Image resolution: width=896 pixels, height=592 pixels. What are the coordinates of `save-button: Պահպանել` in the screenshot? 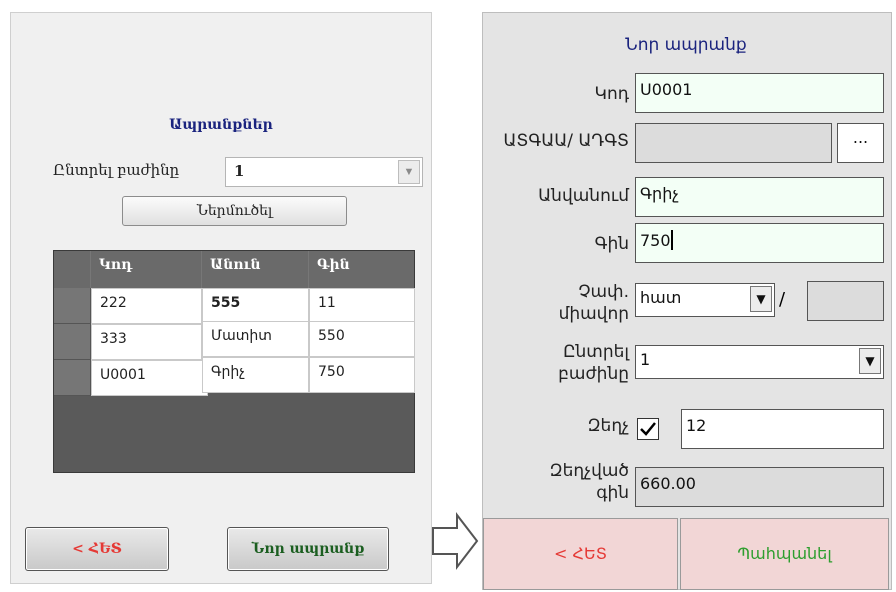 It's located at (784, 554).